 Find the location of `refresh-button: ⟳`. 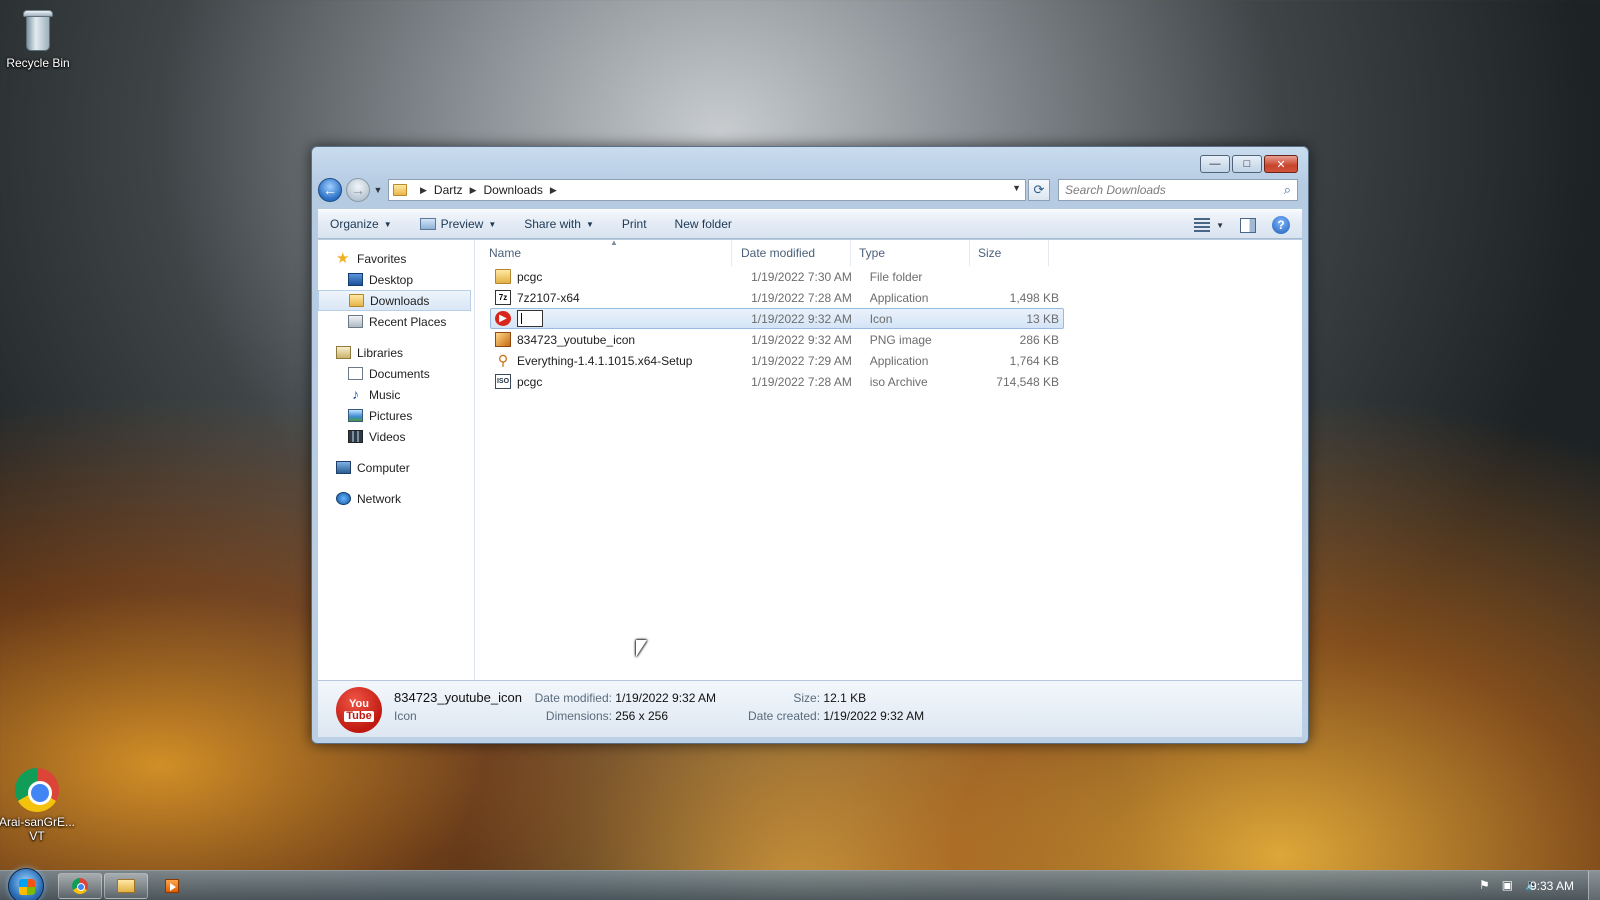

refresh-button: ⟳ is located at coordinates (1039, 190).